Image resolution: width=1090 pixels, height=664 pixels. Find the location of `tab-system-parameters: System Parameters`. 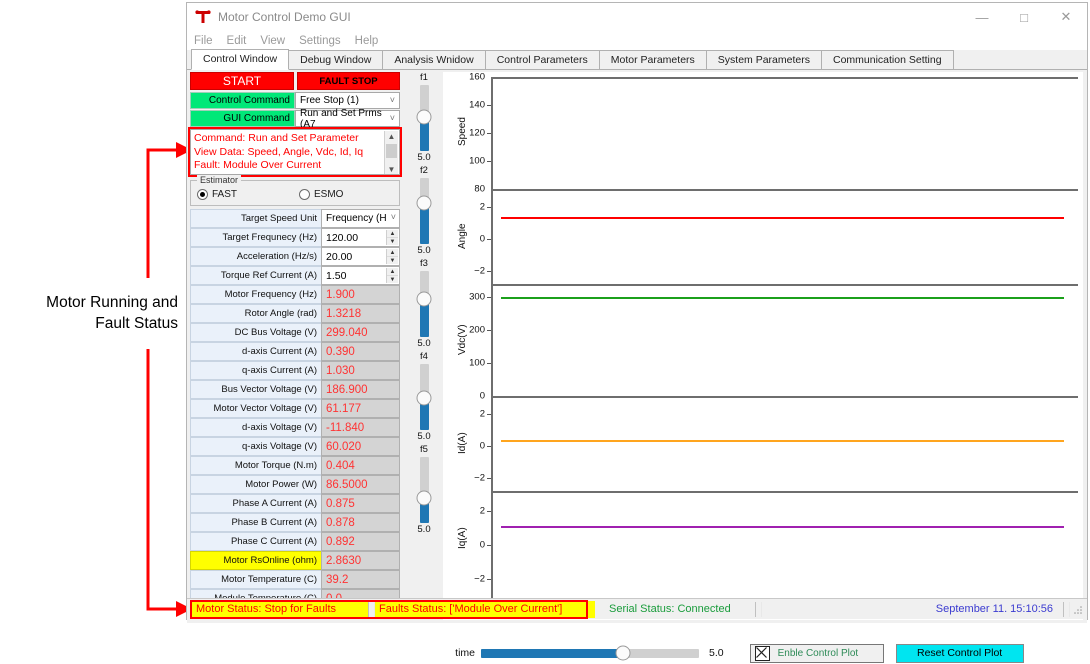

tab-system-parameters: System Parameters is located at coordinates (763, 59).